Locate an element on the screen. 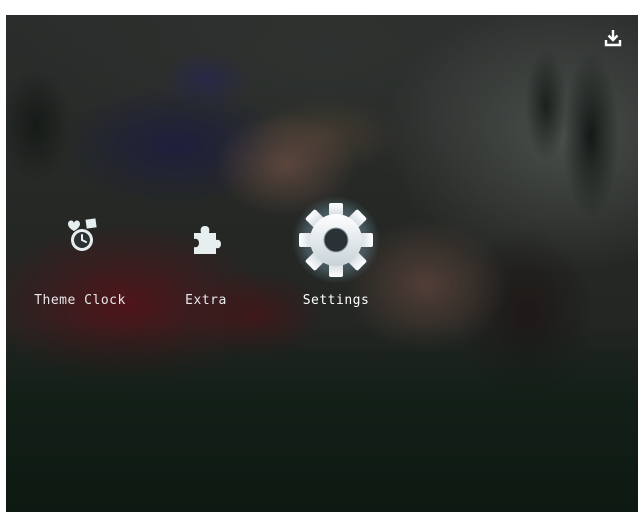  menu-item-settings: Settings is located at coordinates (336, 255).